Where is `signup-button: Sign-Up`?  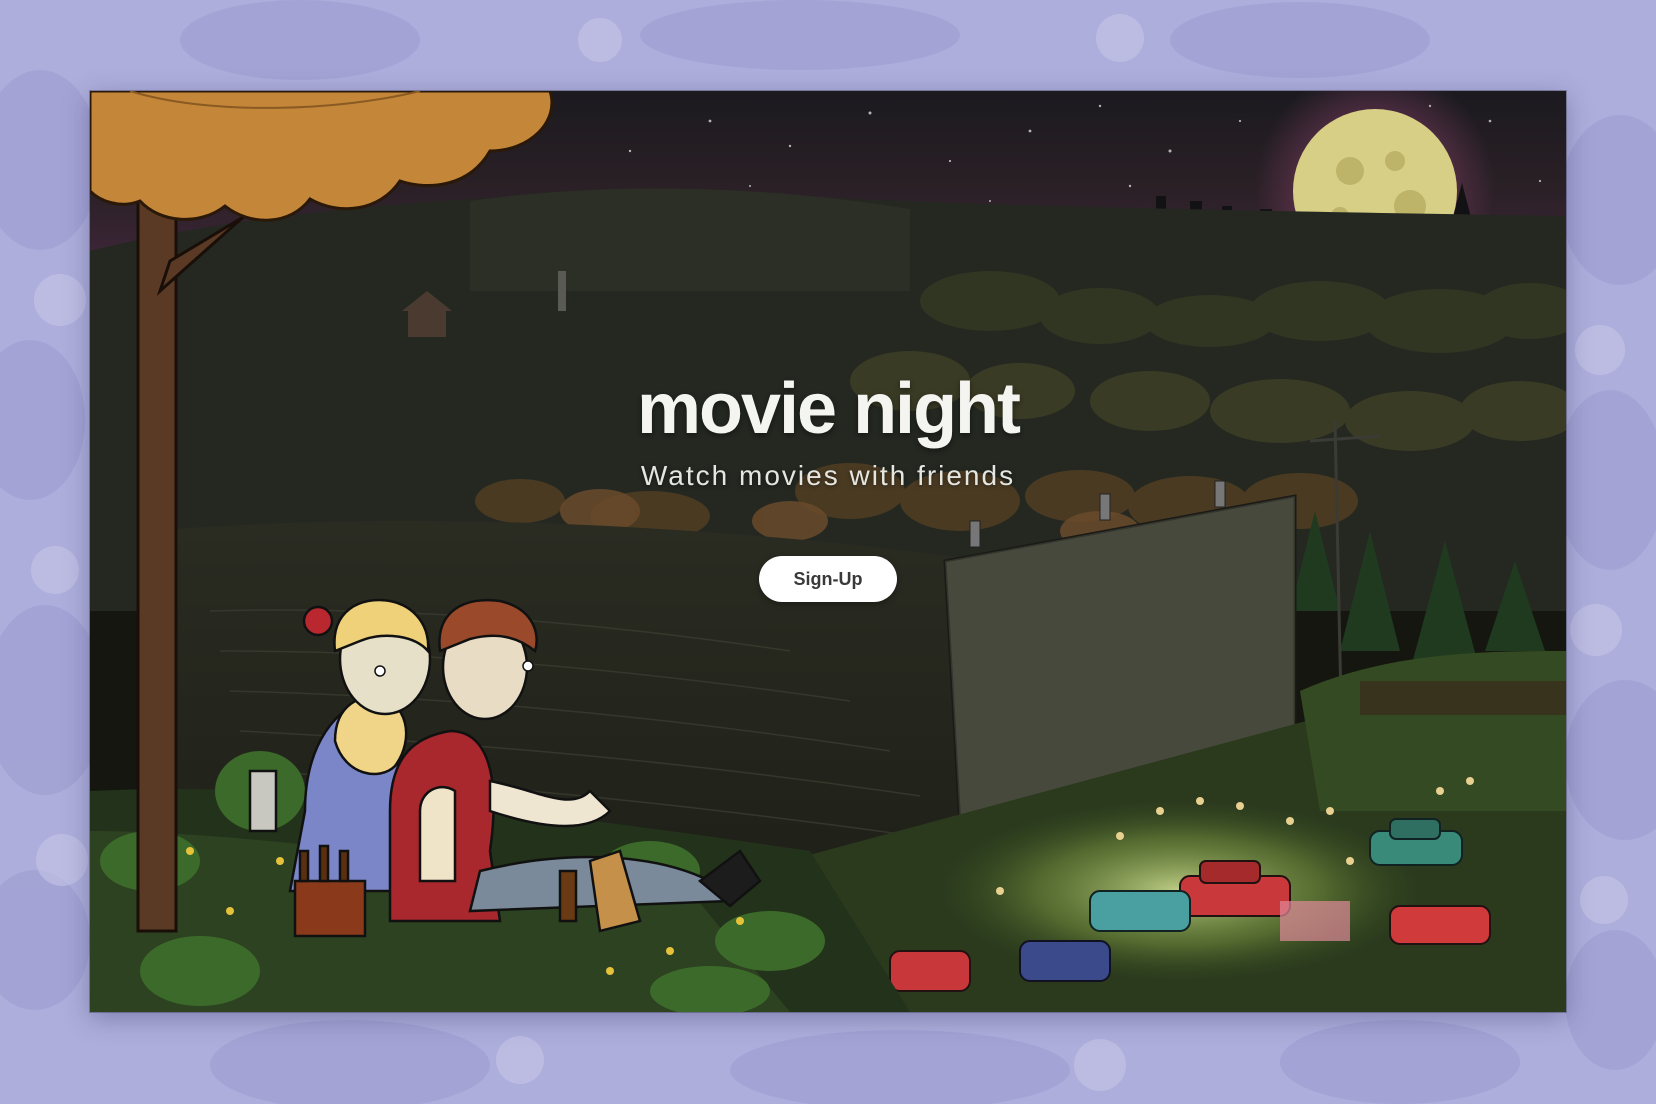 signup-button: Sign-Up is located at coordinates (828, 579).